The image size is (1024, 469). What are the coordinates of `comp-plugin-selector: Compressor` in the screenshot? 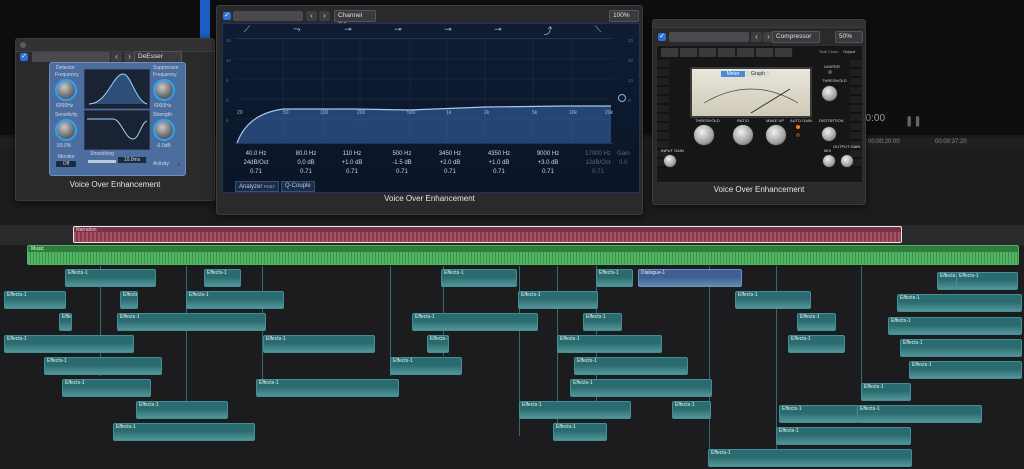 It's located at (796, 37).